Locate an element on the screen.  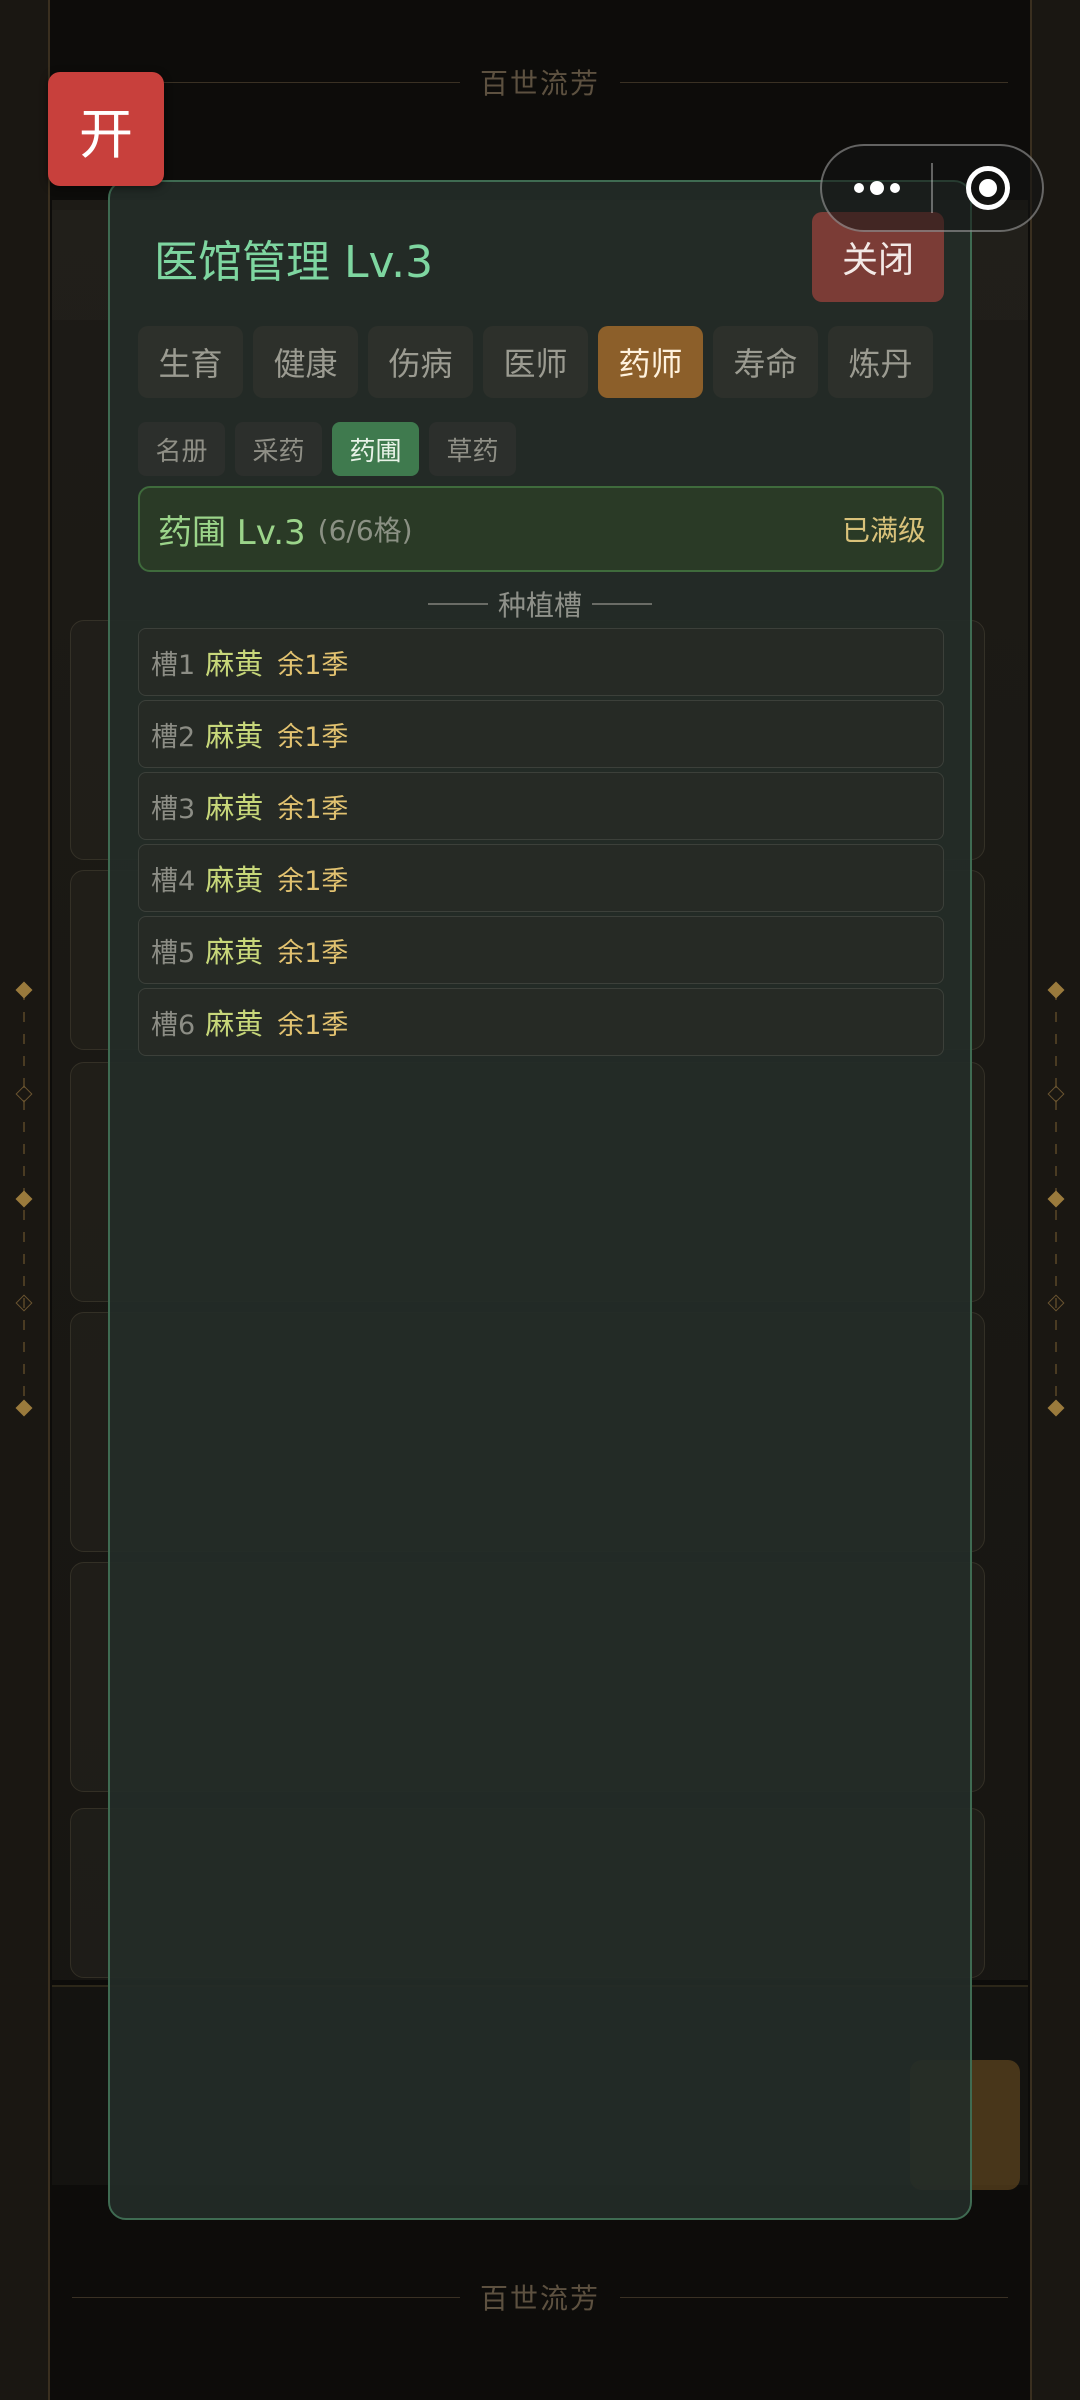
exit-button is located at coordinates (987, 188).